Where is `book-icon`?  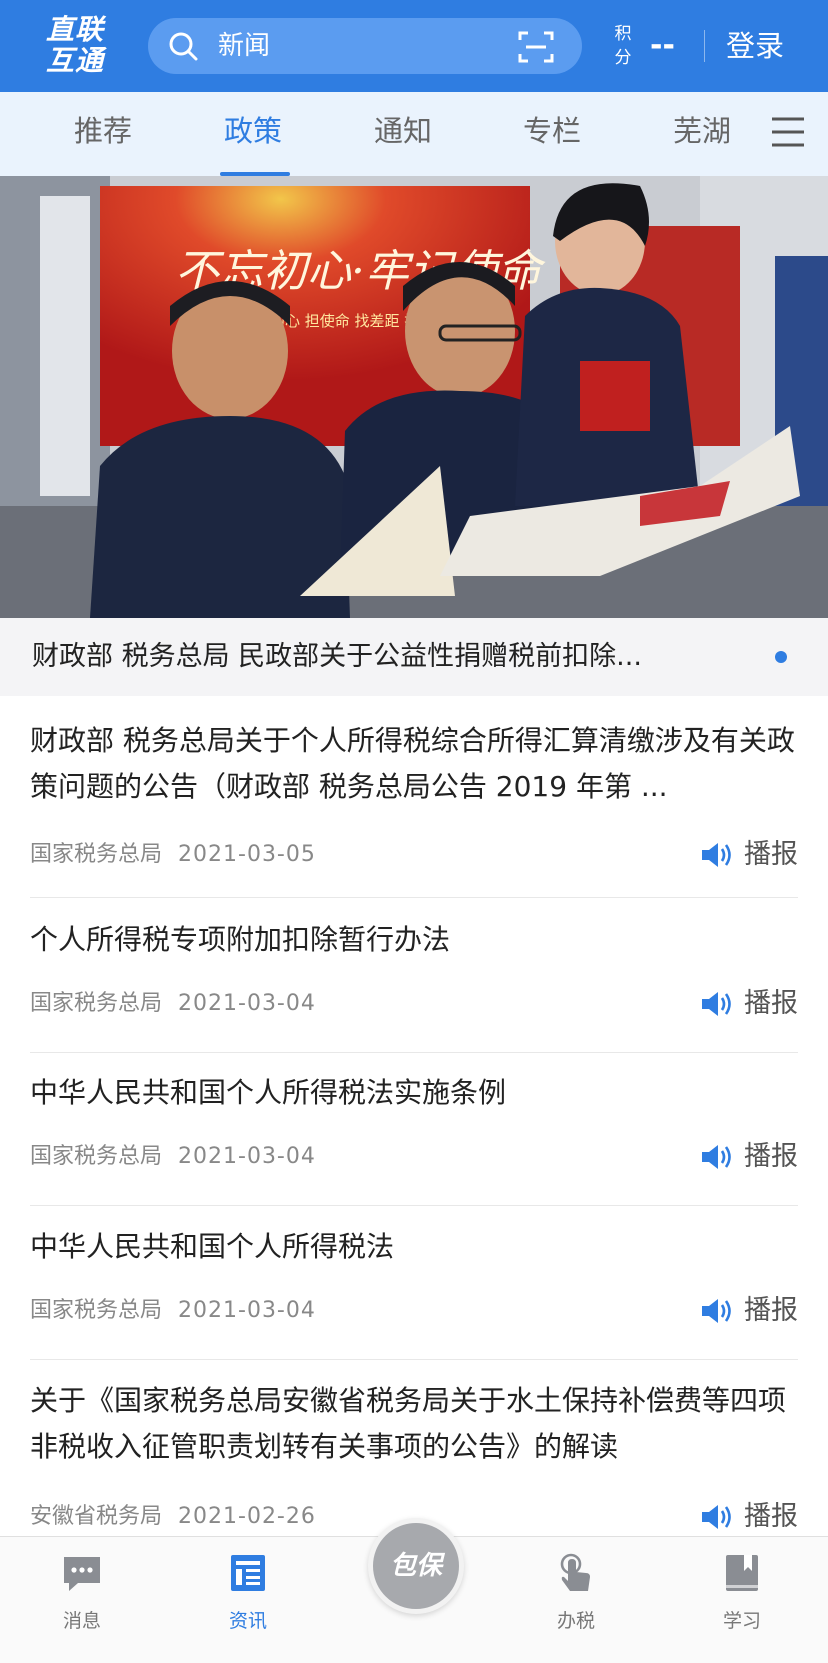
book-icon is located at coordinates (742, 1573).